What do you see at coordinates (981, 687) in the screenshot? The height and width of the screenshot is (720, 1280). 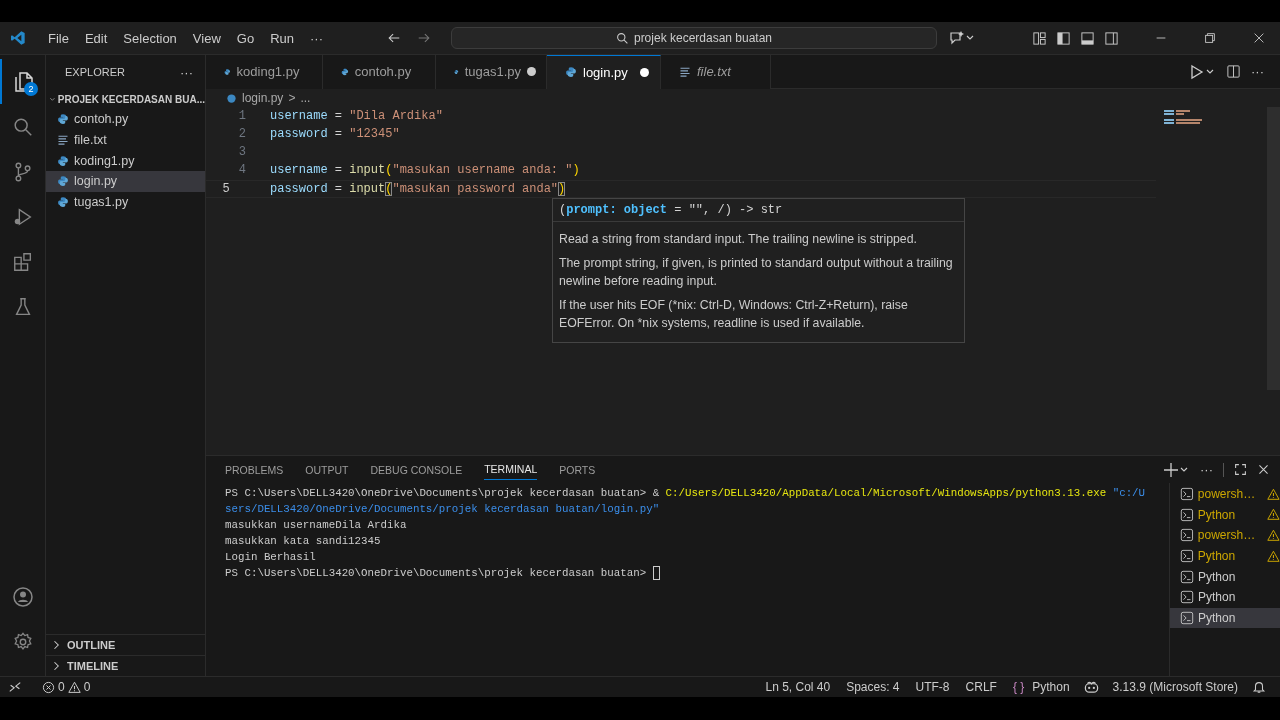 I see `line-ending-status: CRLF` at bounding box center [981, 687].